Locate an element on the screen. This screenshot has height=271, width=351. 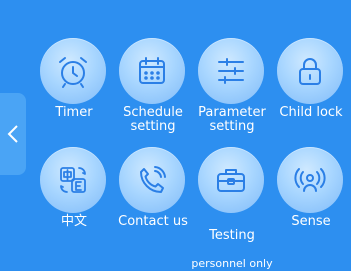
timer-label: Timer is located at coordinates (74, 112).